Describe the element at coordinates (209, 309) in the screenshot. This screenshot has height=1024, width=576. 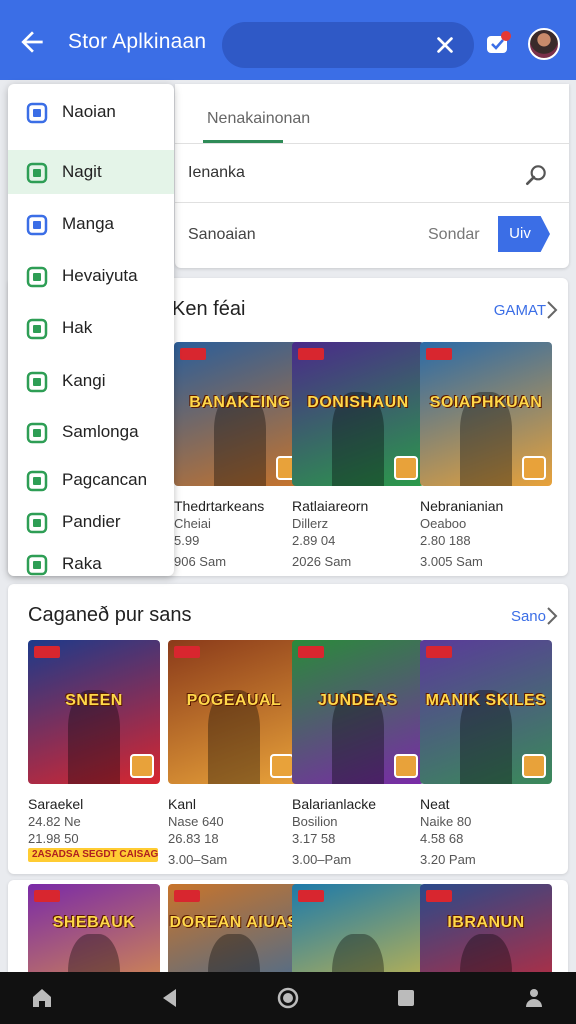
I see `section-title: Ken féai` at that location.